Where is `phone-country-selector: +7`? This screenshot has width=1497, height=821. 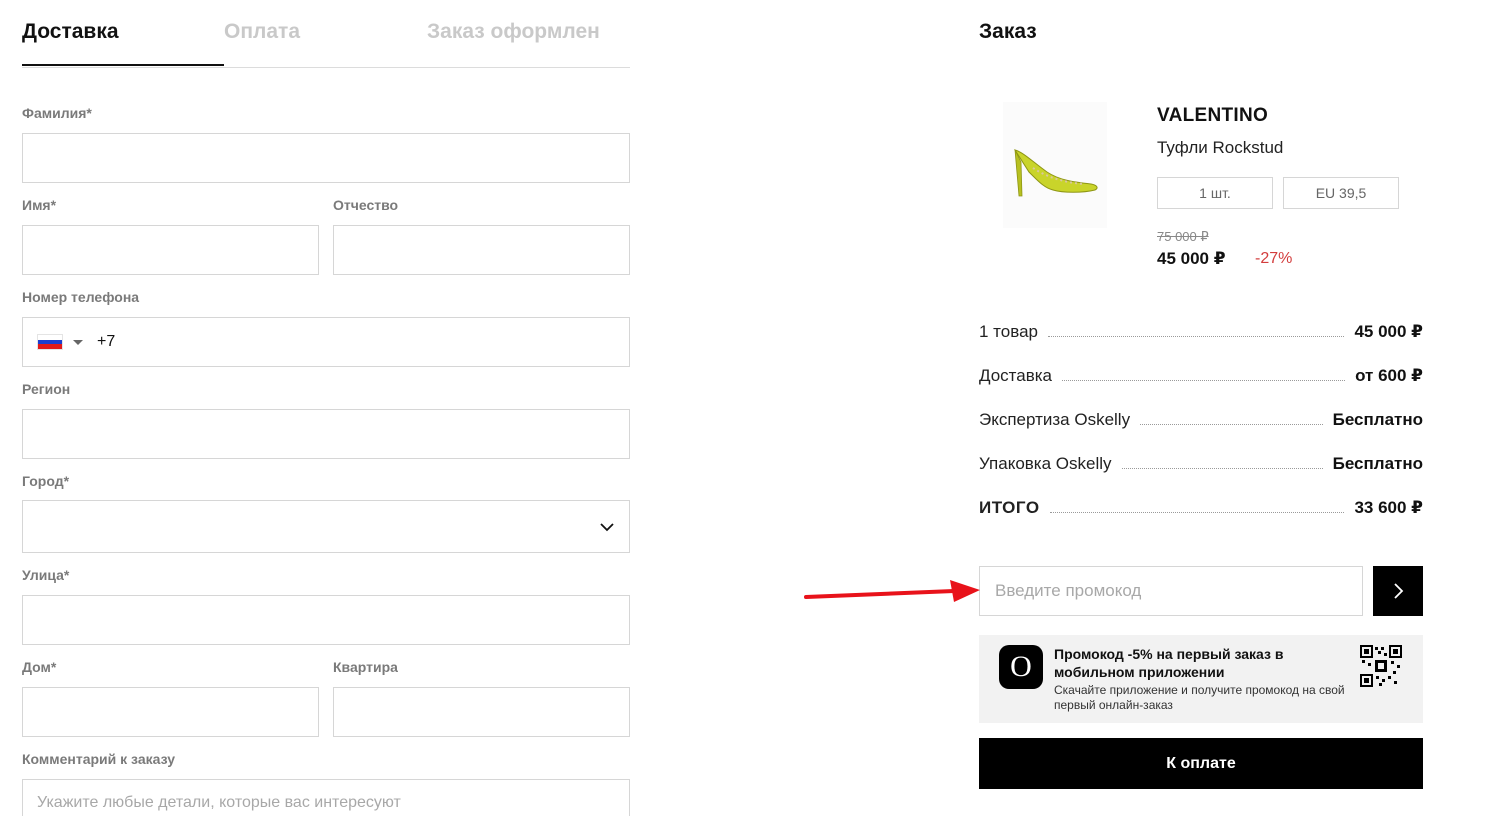
phone-country-selector: +7 is located at coordinates (76, 342).